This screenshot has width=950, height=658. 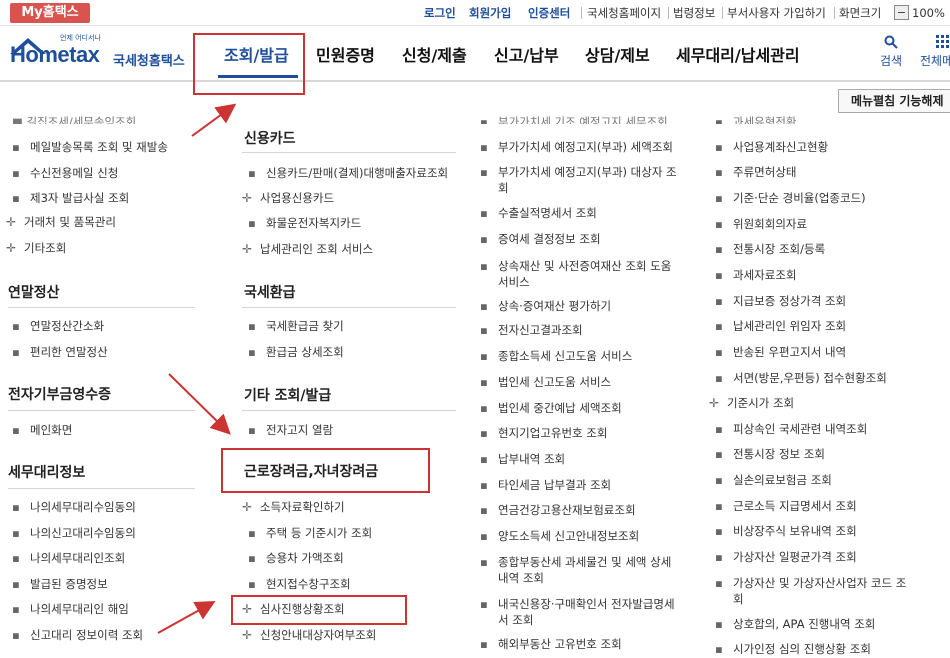 What do you see at coordinates (186, 617) in the screenshot?
I see `arrow-to-review-status` at bounding box center [186, 617].